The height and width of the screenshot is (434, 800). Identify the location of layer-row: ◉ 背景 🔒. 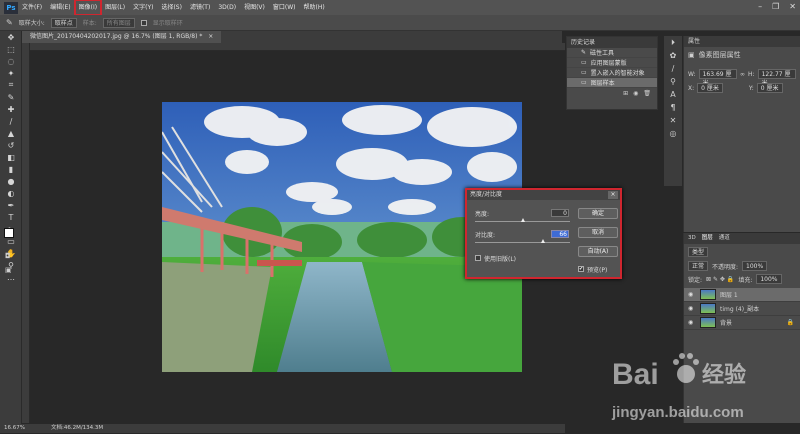
(742, 323).